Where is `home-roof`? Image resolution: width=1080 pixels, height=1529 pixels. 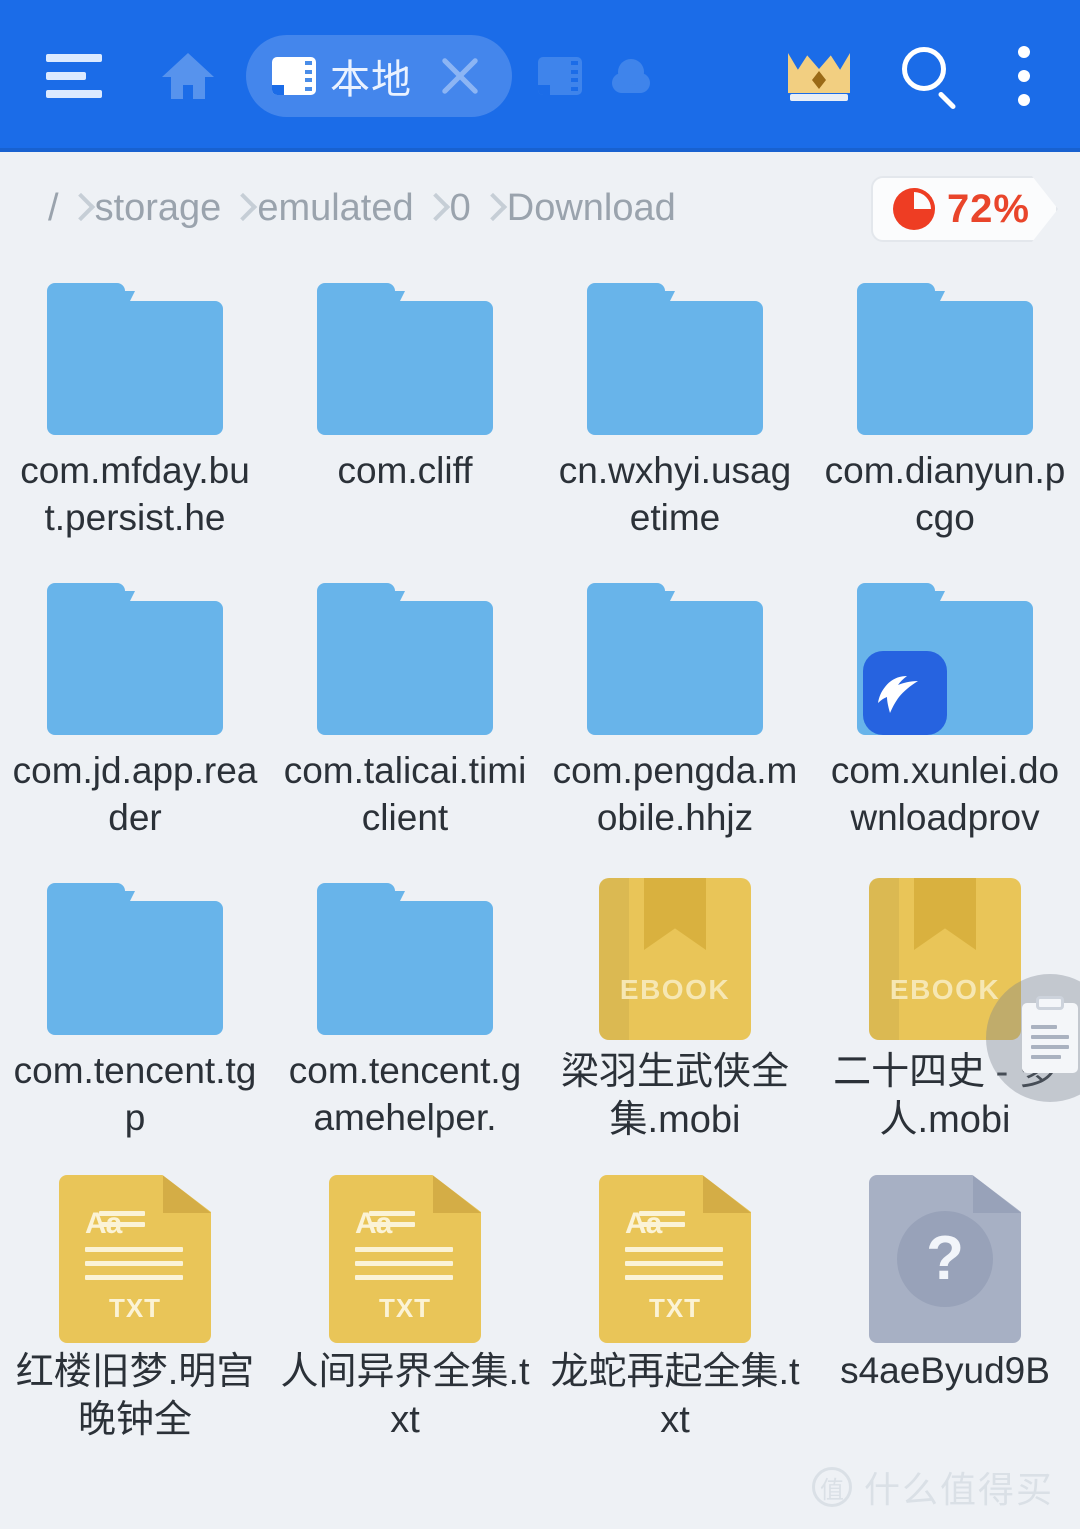 home-roof is located at coordinates (188, 65).